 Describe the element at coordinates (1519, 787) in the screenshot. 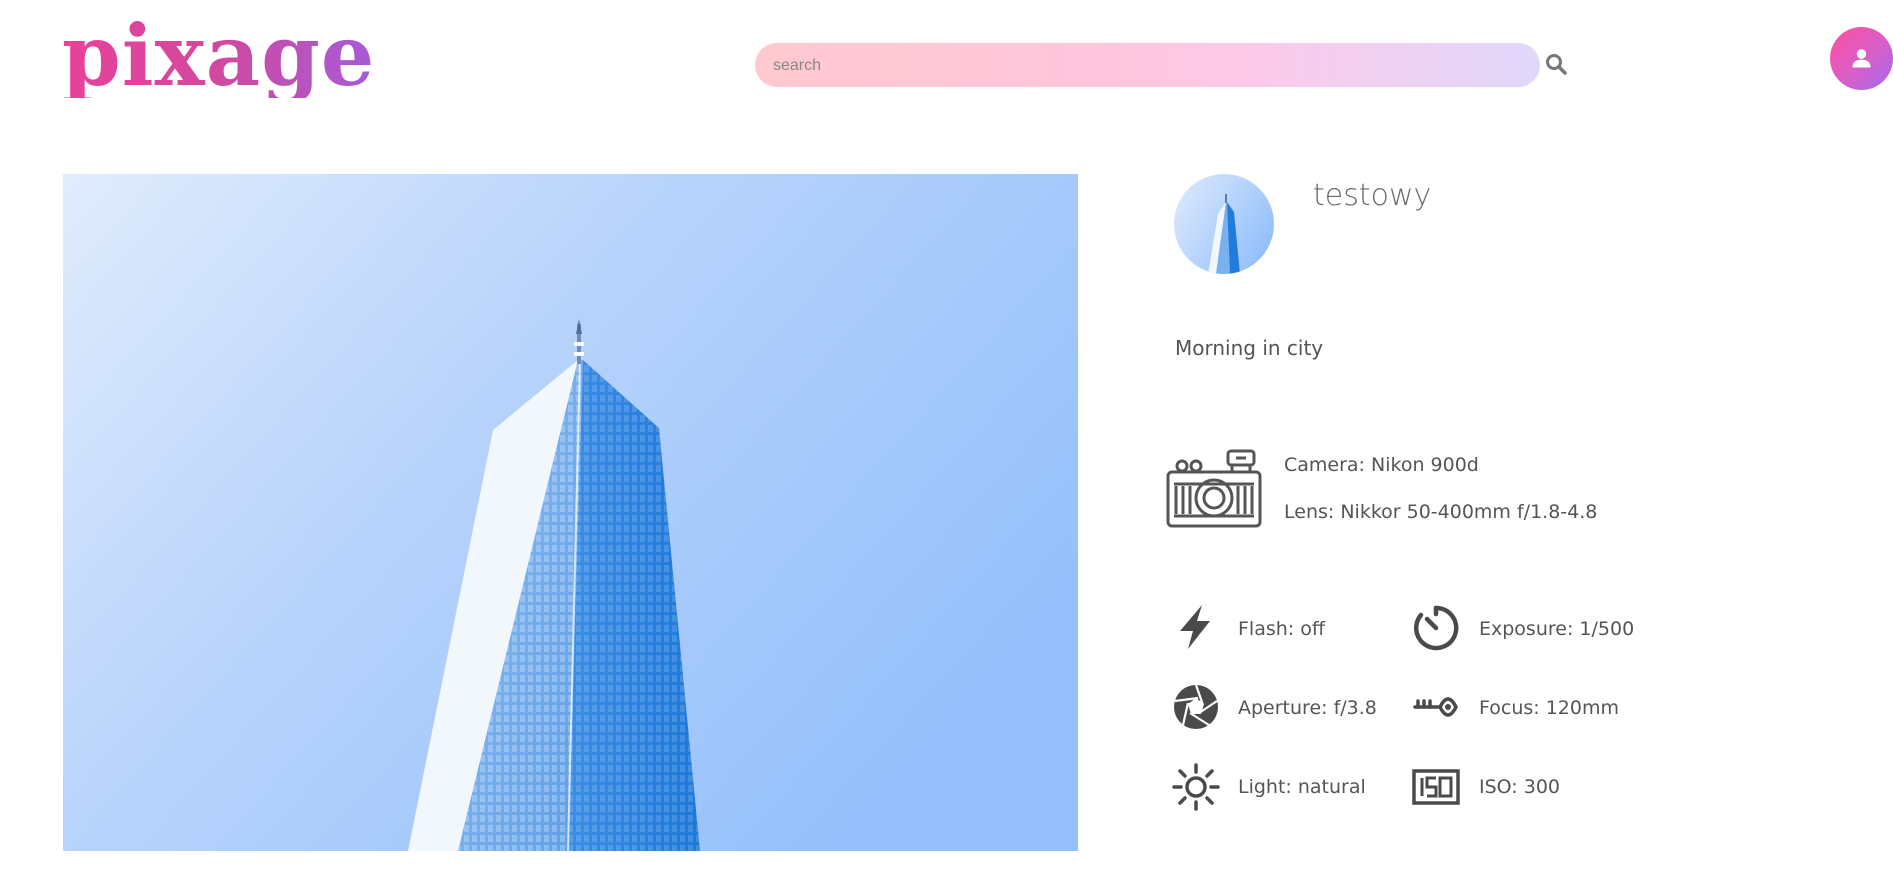

I see `iso-value: ISO: 300` at that location.